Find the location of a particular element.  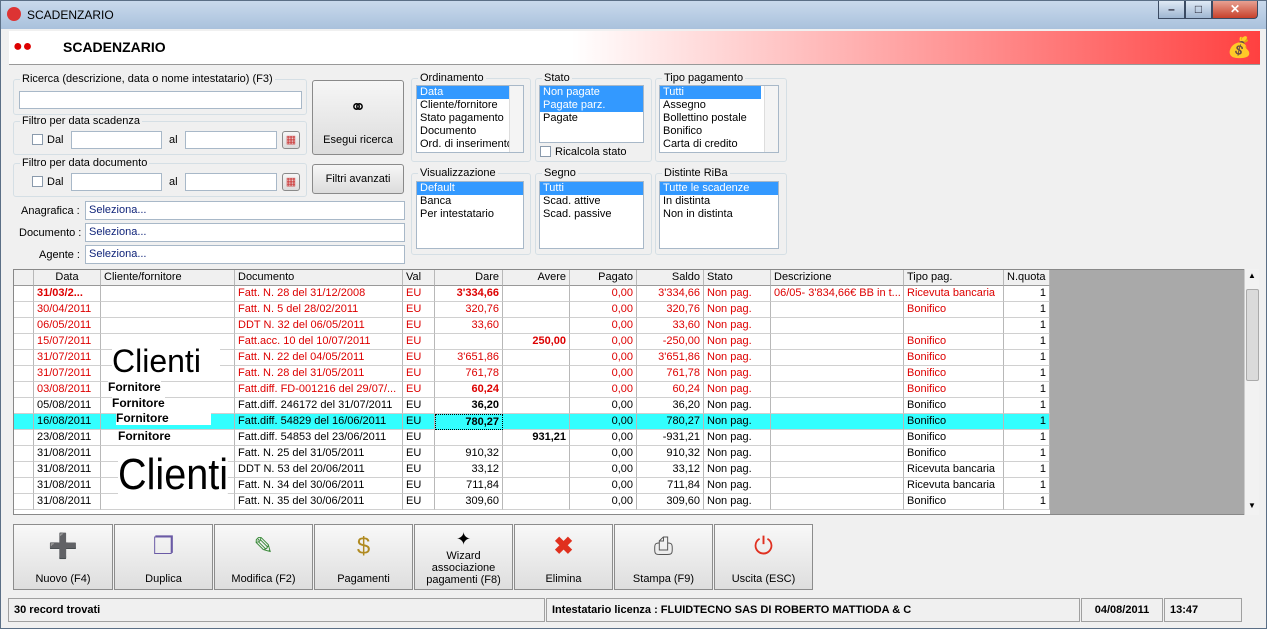

cell-dare: 780,27 is located at coordinates (469, 422).